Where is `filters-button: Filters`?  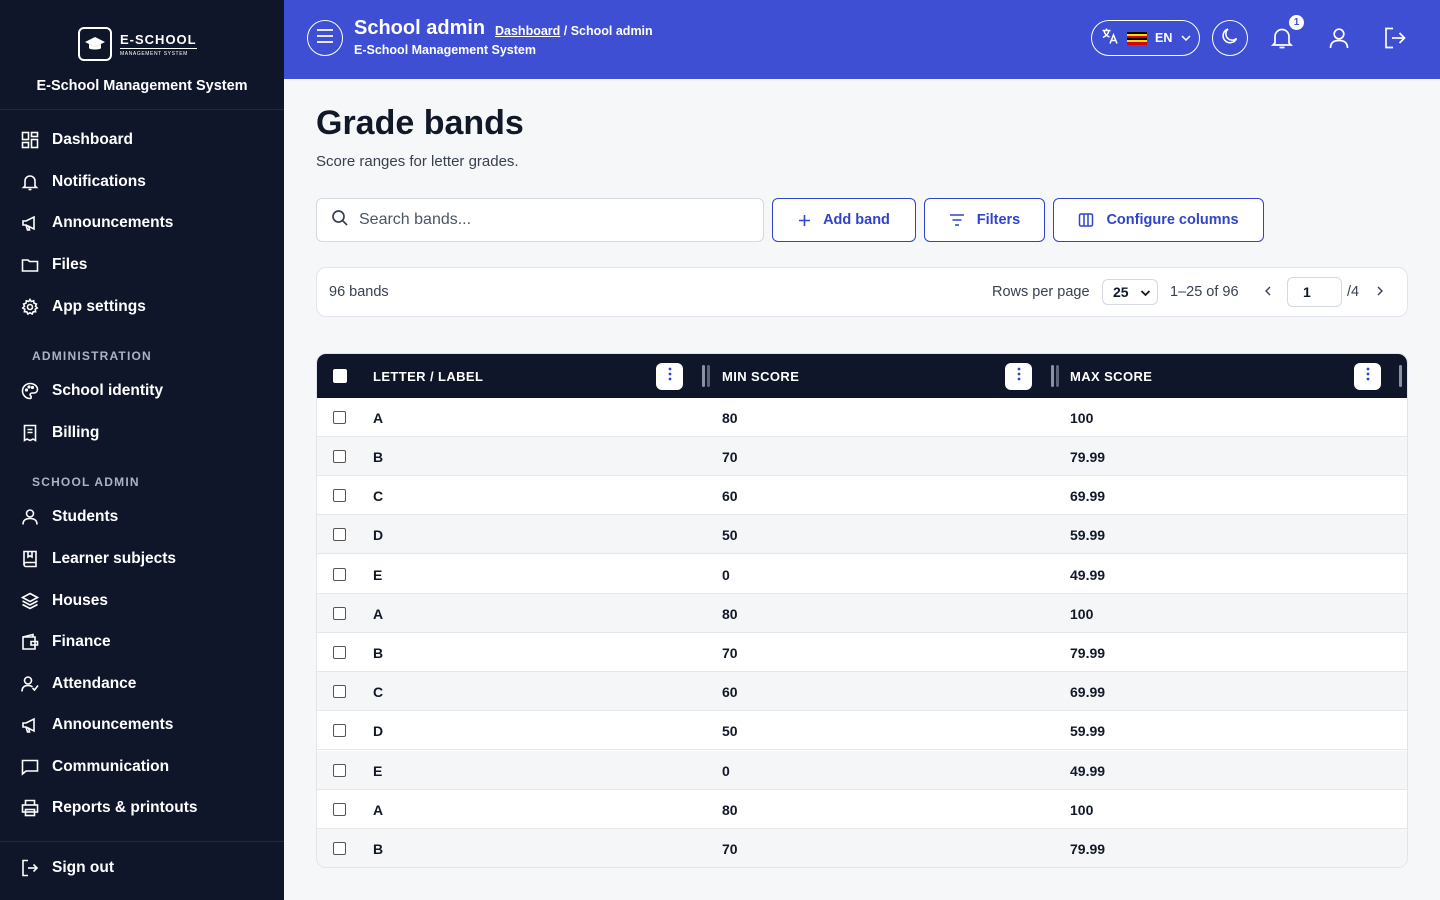
filters-button: Filters is located at coordinates (984, 220).